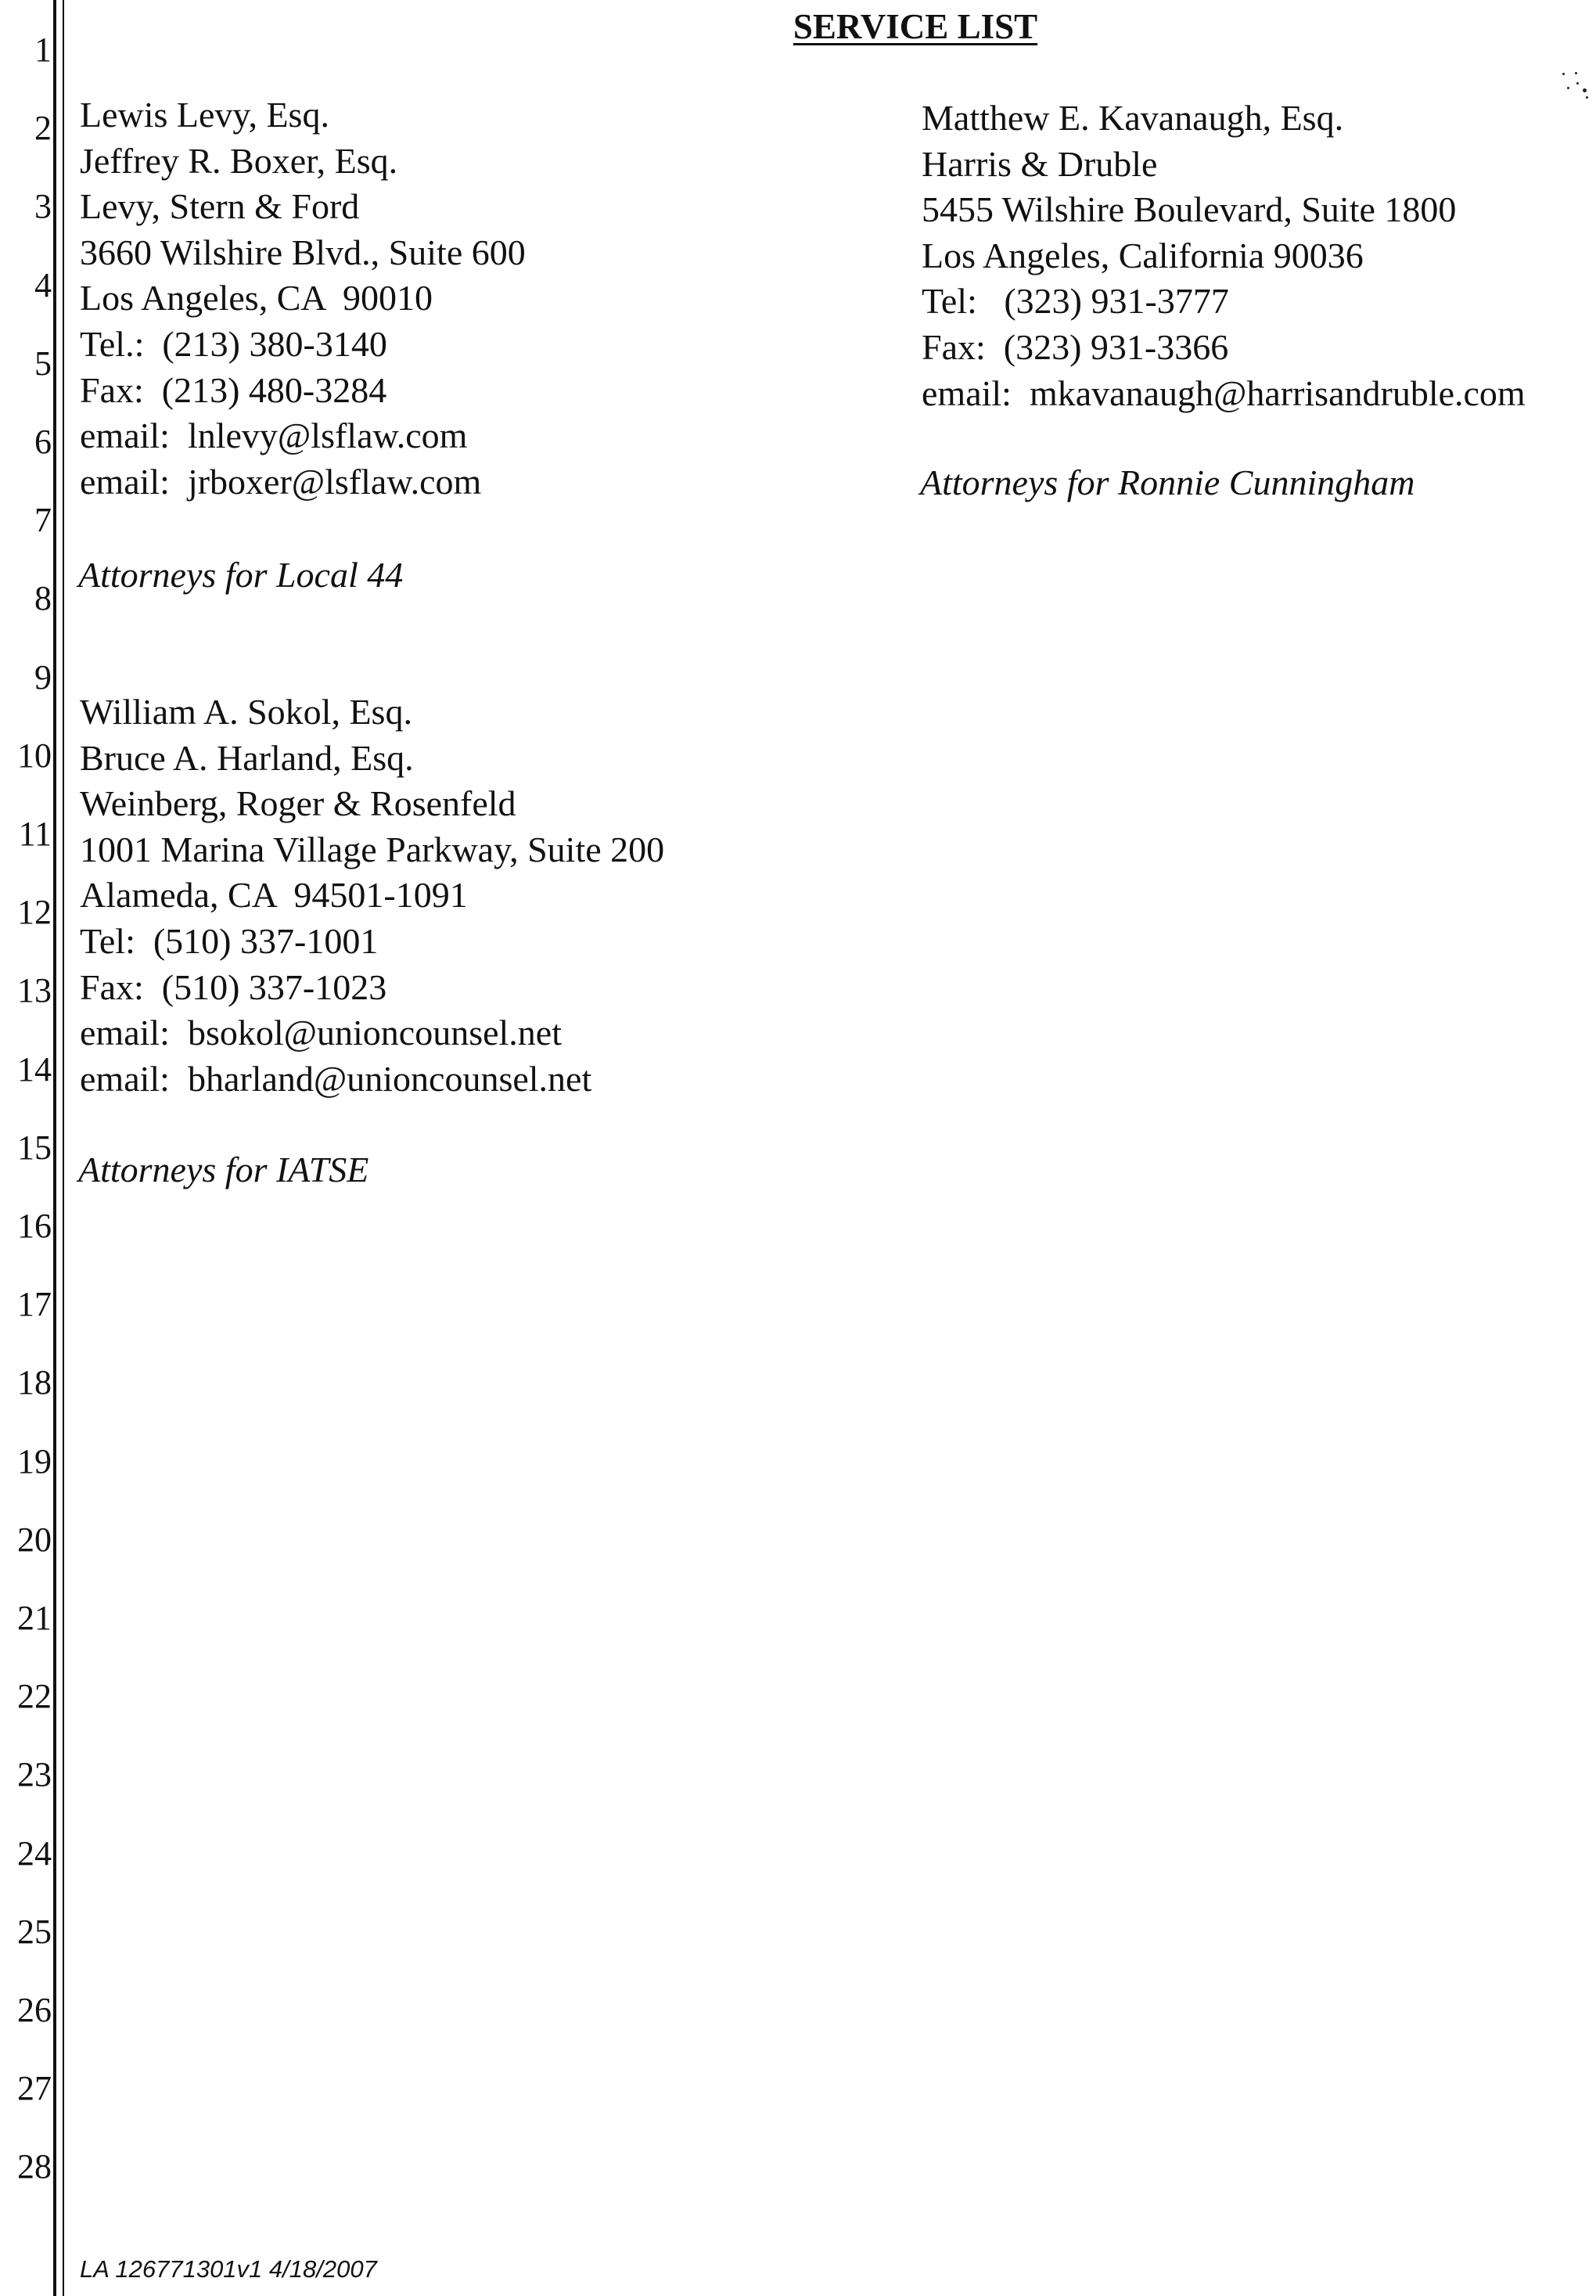 The image size is (1596, 2296). Describe the element at coordinates (34, 2010) in the screenshot. I see `line-number: 26` at that location.